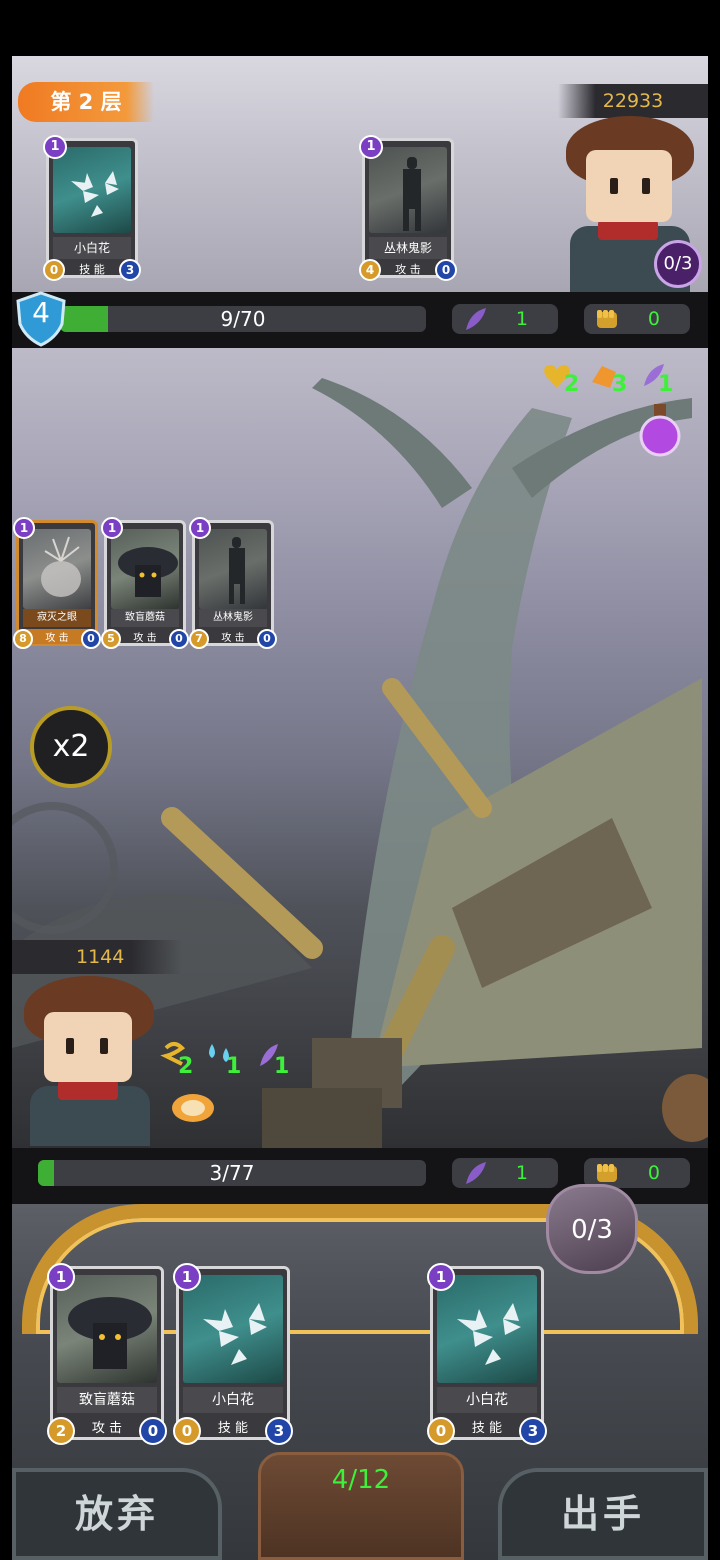 The width and height of the screenshot is (720, 1560). I want to click on player-buff-coil: 2, so click(186, 1066).